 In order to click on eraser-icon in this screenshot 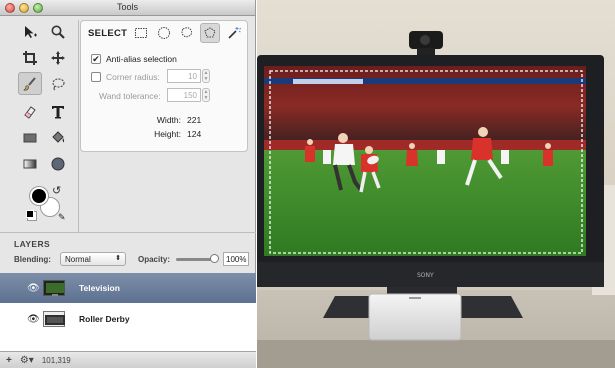, I will do `click(30, 111)`.